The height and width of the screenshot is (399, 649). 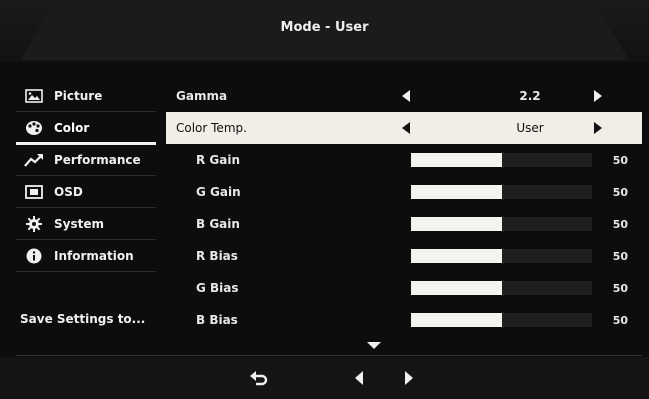 What do you see at coordinates (404, 160) in the screenshot?
I see `slider-row: R Gain 50` at bounding box center [404, 160].